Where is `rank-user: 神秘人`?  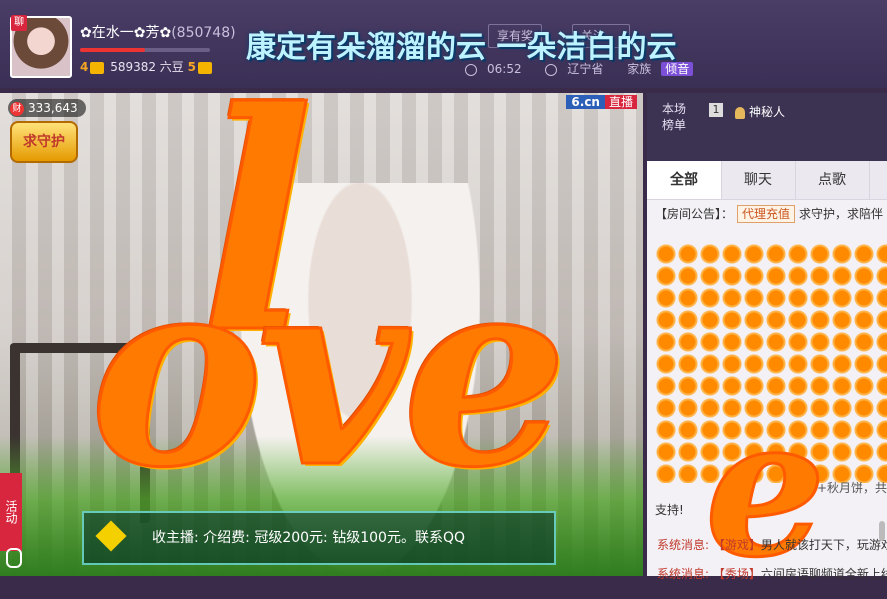 rank-user: 神秘人 is located at coordinates (760, 111).